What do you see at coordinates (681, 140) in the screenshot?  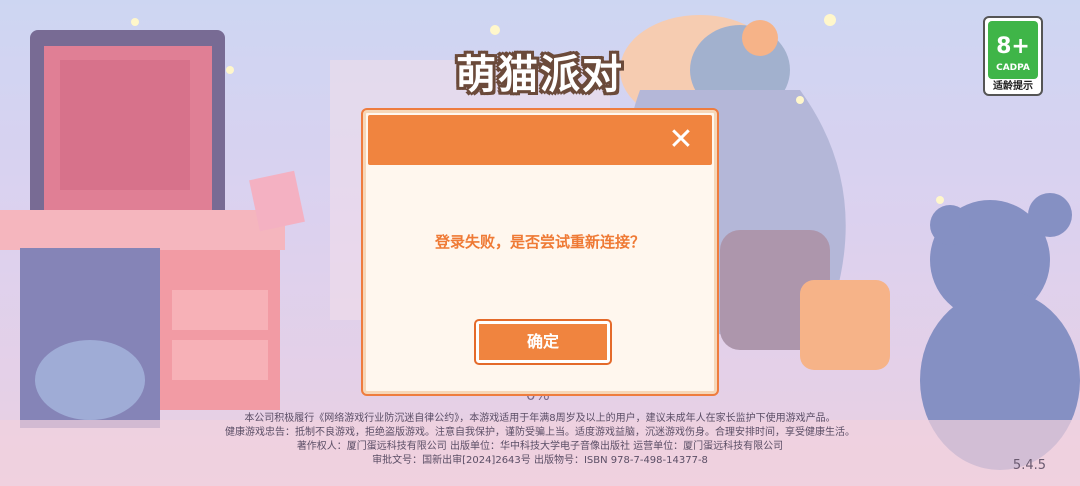 I see `close-icon: ✕` at bounding box center [681, 140].